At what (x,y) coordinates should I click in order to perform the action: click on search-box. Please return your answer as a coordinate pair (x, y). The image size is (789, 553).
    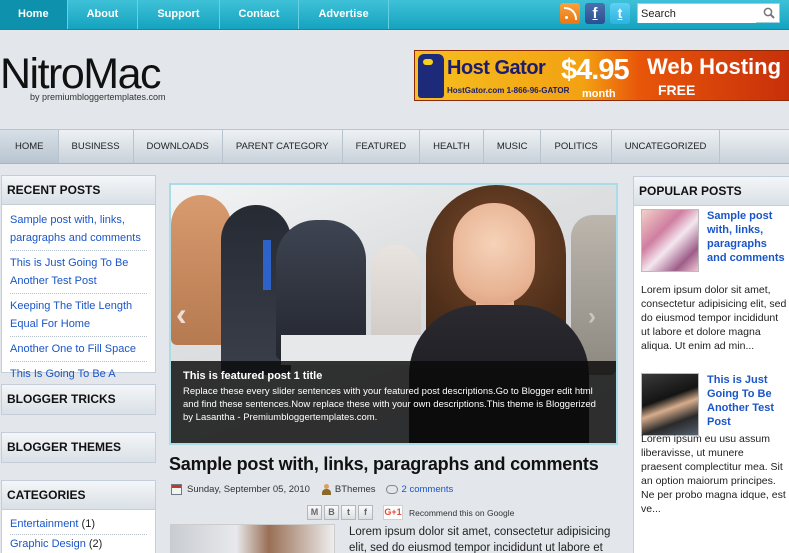
    Looking at the image, I should click on (708, 13).